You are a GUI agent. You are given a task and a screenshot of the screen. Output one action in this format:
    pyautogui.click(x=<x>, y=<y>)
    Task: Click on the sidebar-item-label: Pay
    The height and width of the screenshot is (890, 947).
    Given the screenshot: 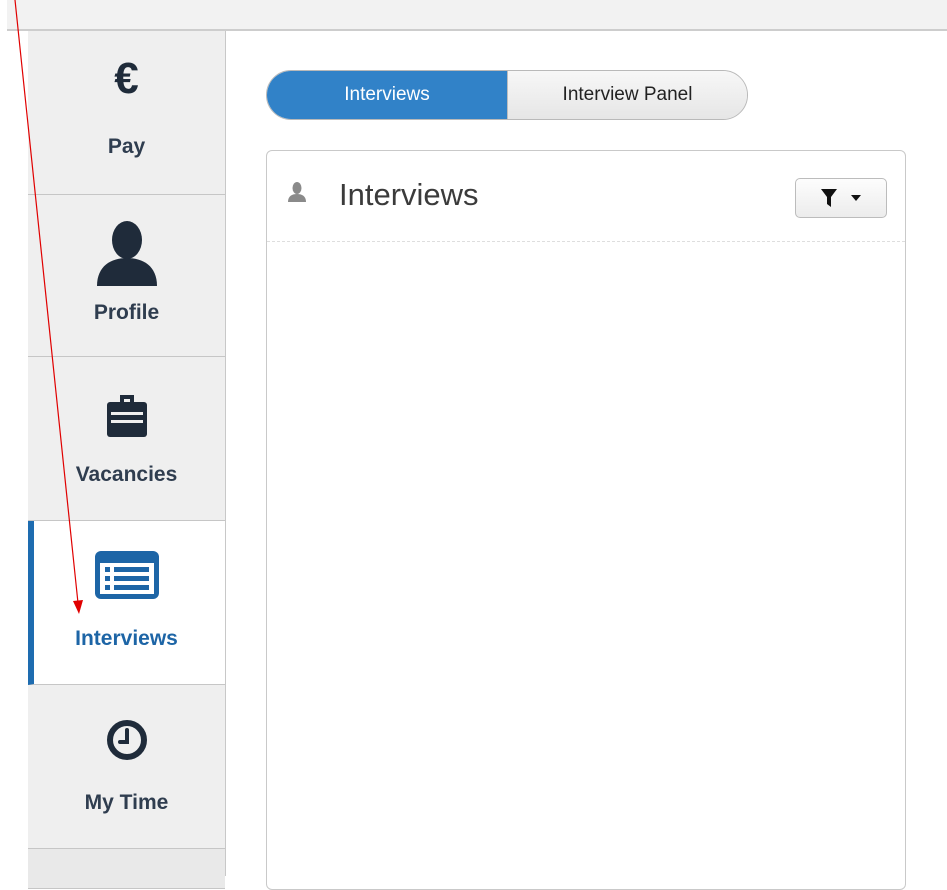 What is the action you would take?
    pyautogui.click(x=126, y=146)
    